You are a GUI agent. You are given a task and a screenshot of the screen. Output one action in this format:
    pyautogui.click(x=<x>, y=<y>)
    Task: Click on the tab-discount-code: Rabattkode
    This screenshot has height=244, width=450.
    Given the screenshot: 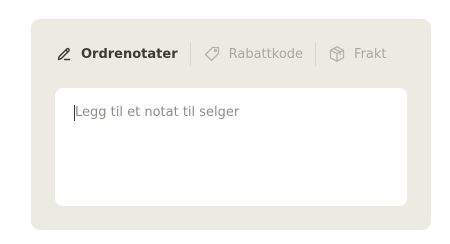 What is the action you would take?
    pyautogui.click(x=253, y=54)
    